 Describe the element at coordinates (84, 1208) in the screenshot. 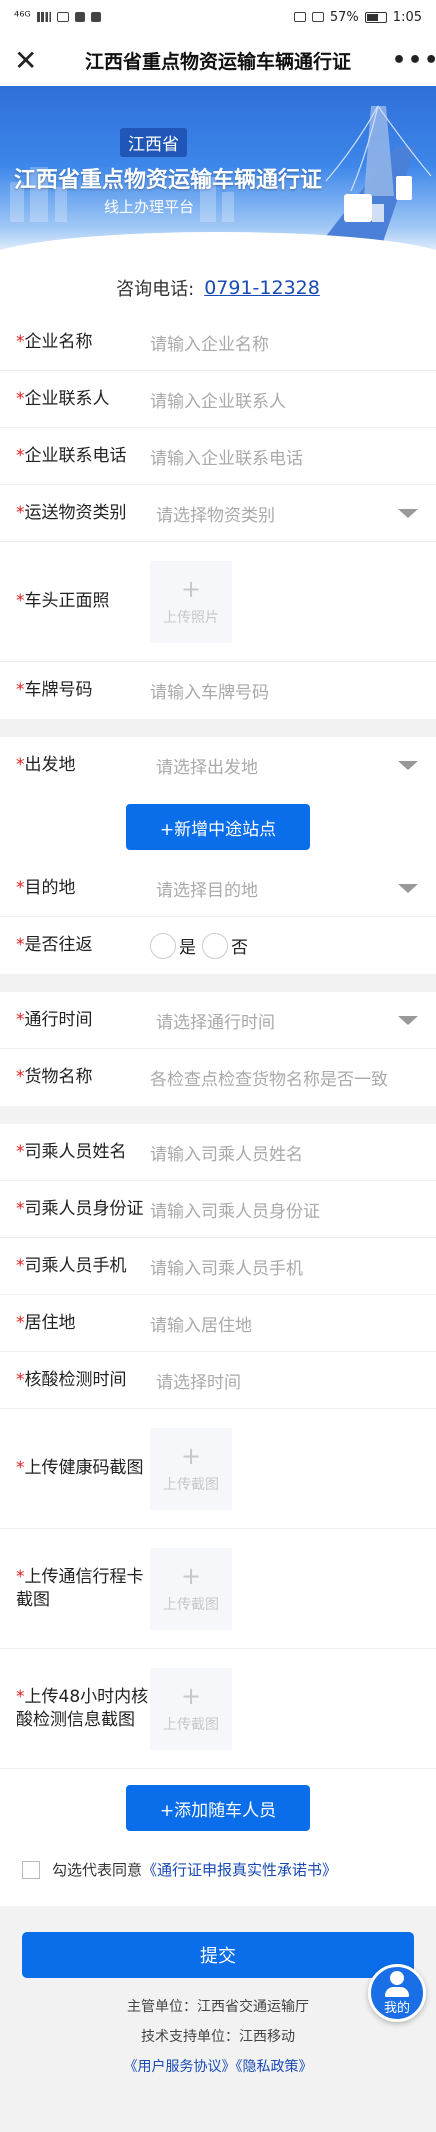

I see `driver-id-label: 司乘人员身份证` at that location.